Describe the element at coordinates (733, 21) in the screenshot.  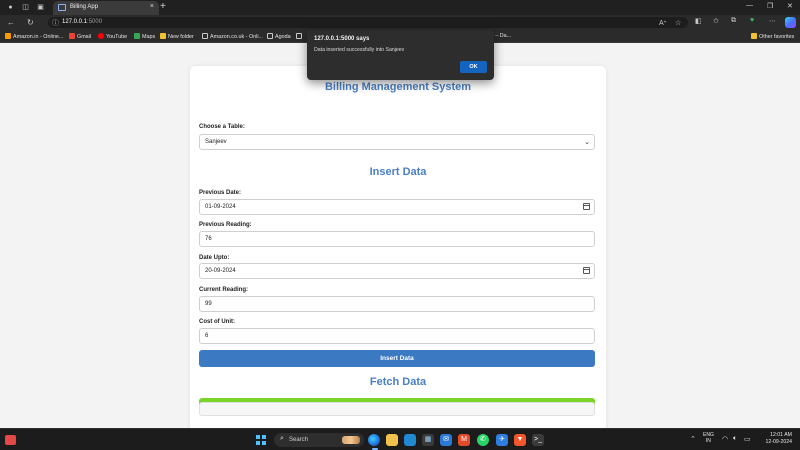
I see `collections-icon: ⧉` at that location.